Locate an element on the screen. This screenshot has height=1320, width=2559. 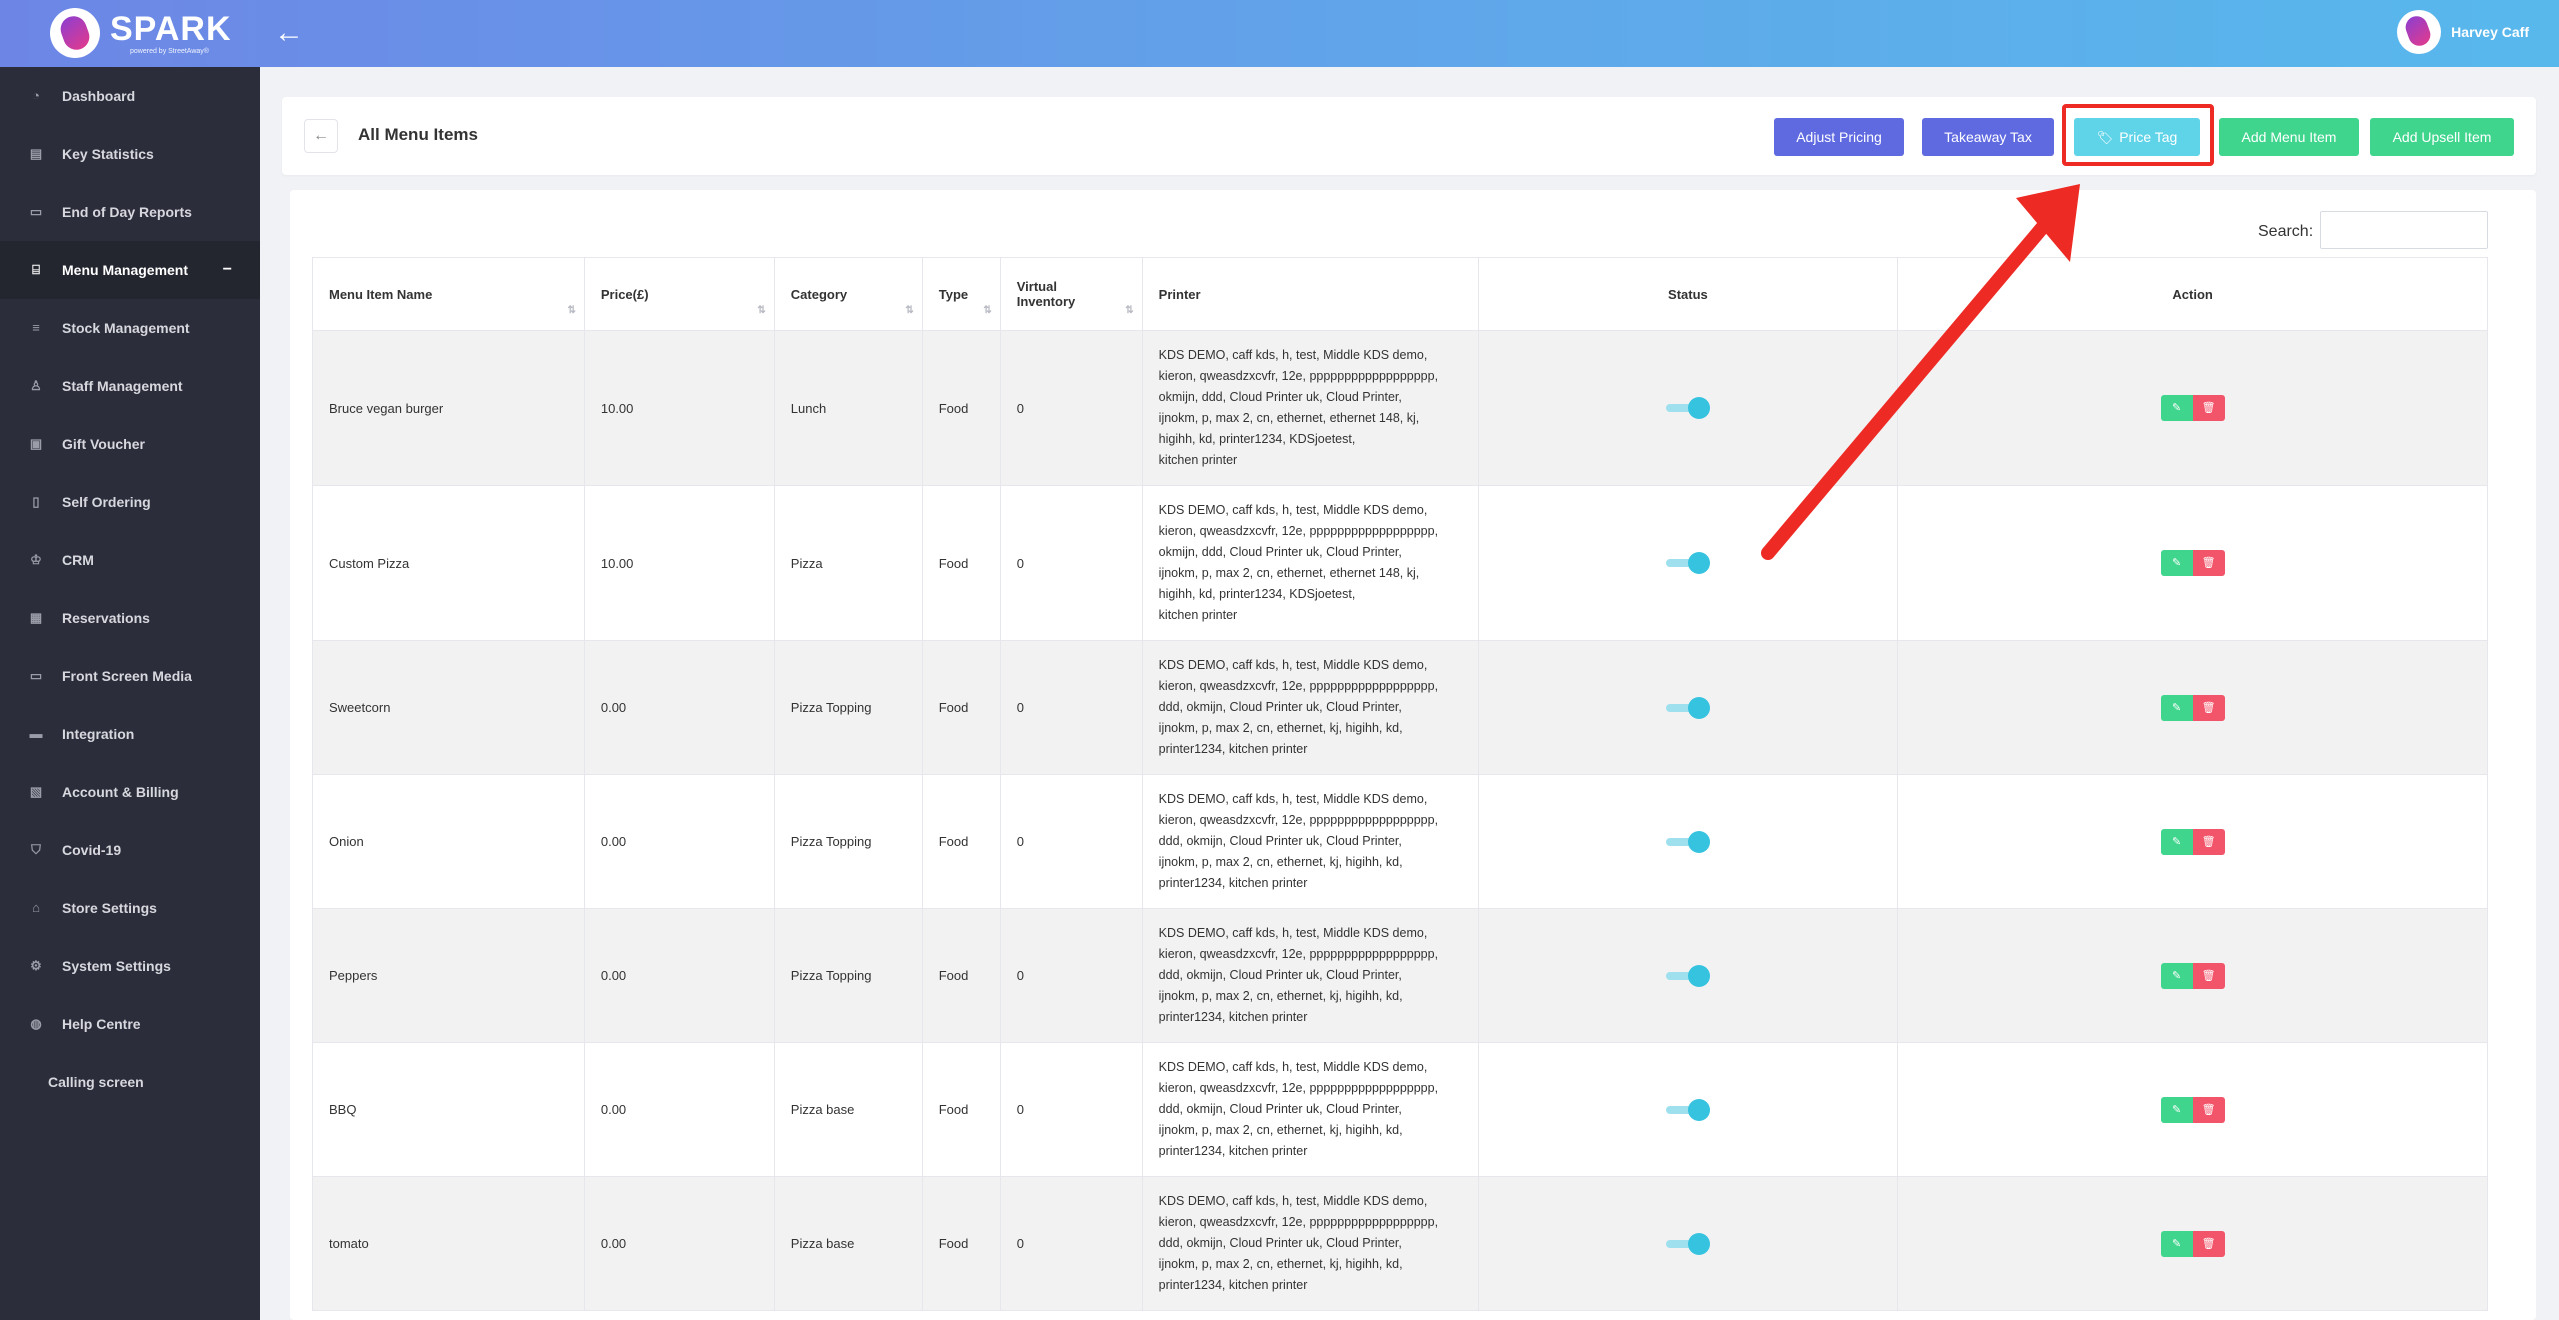
sidebar-toggle-back-arrow-icon: ← is located at coordinates (289, 33).